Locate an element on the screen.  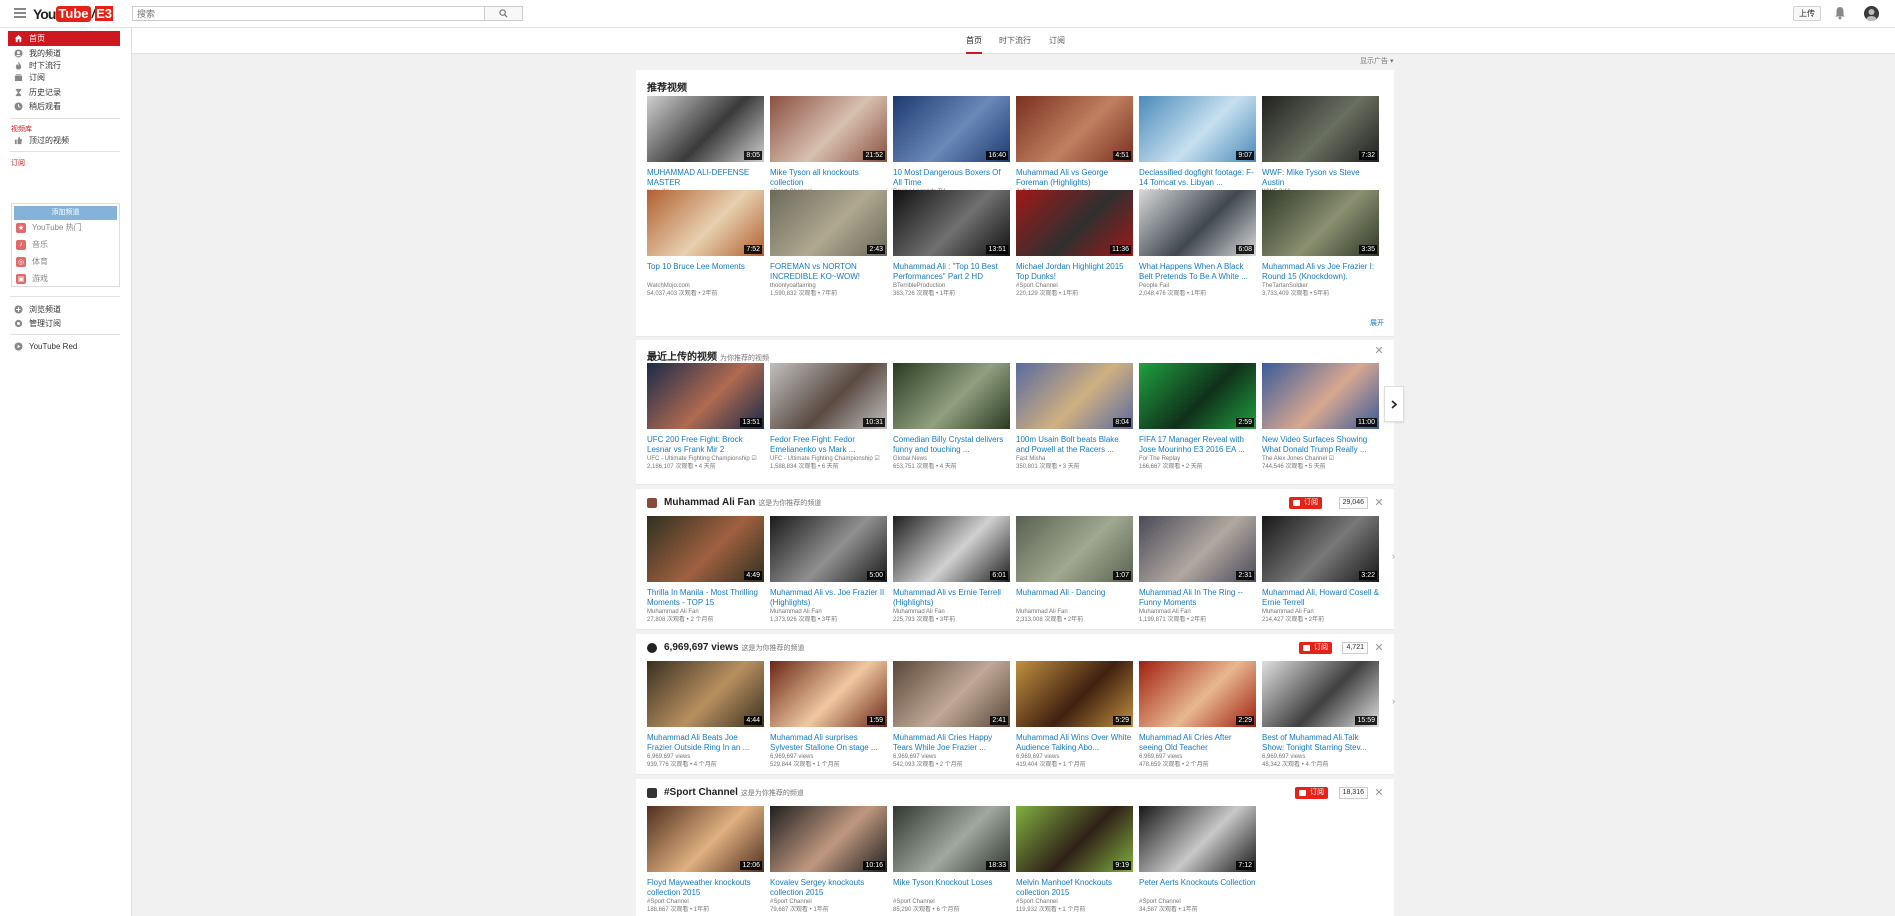
video-thumbnail: 3:35 is located at coordinates (1320, 223).